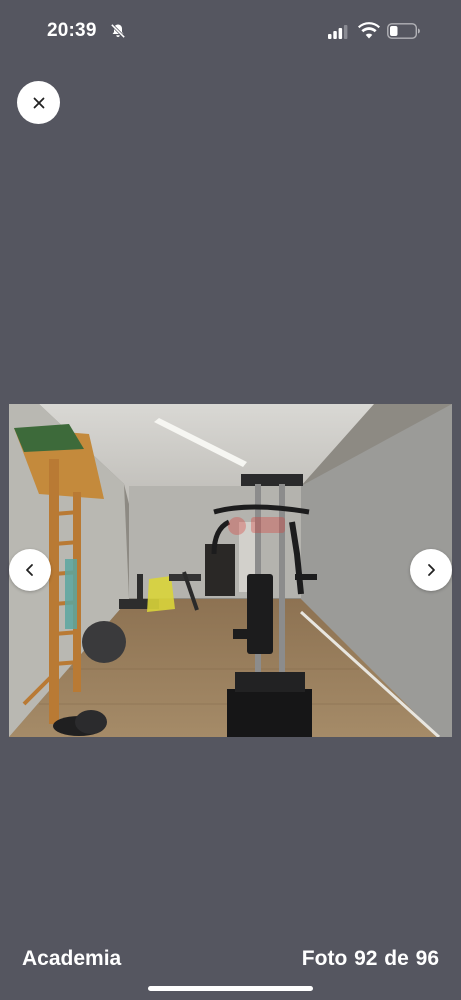 This screenshot has width=461, height=1000. Describe the element at coordinates (230, 988) in the screenshot. I see `home-indicator` at that location.